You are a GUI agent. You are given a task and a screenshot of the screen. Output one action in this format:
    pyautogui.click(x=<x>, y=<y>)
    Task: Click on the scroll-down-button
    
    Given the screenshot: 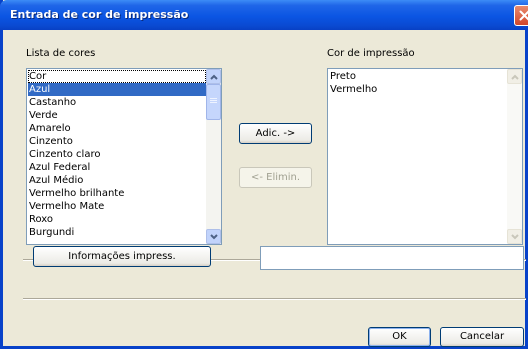 What is the action you would take?
    pyautogui.click(x=213, y=236)
    